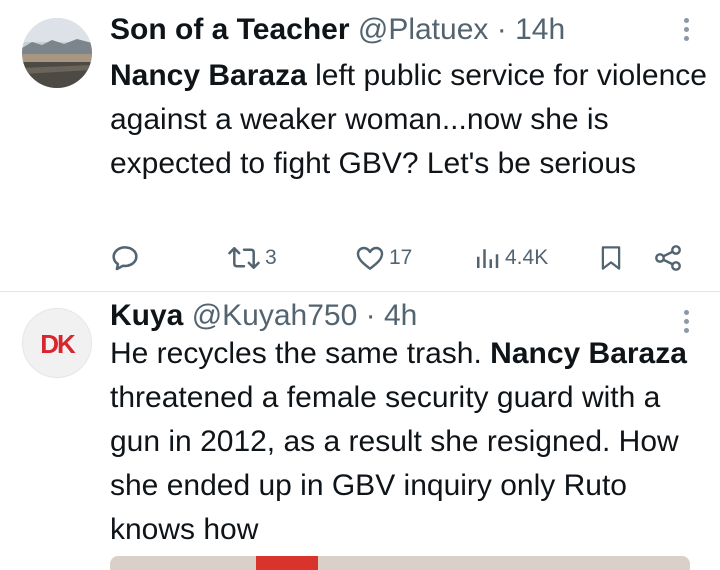 The image size is (720, 570). I want to click on tweet-header: Son of a Teacher @Platuex · 14h, so click(337, 30).